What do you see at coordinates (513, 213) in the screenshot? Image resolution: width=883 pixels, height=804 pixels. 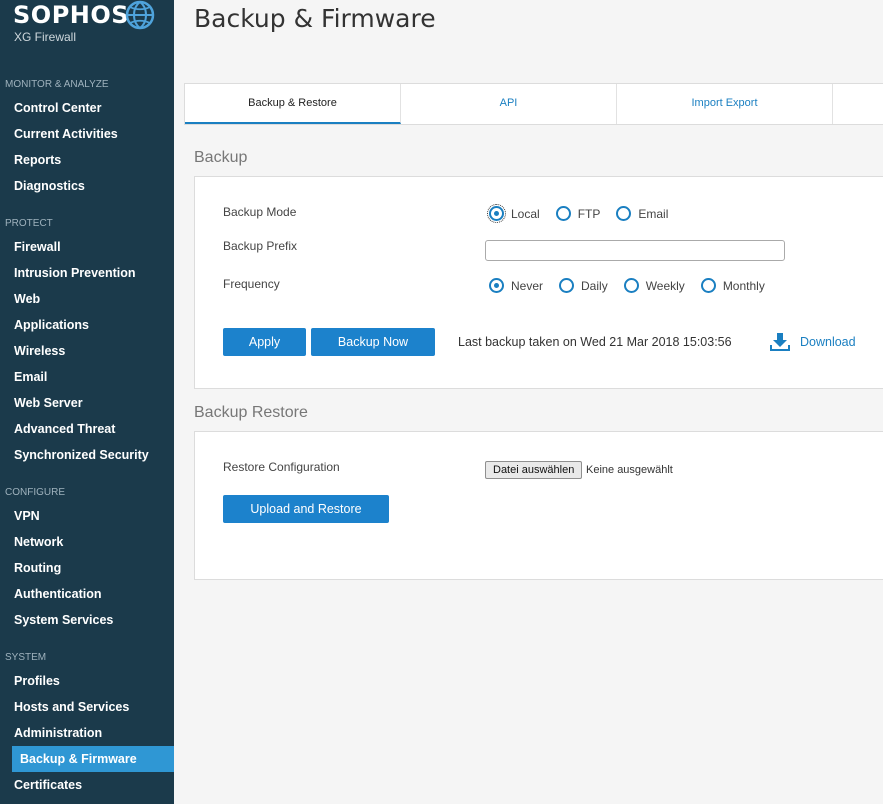 I see `radio-local: Local` at bounding box center [513, 213].